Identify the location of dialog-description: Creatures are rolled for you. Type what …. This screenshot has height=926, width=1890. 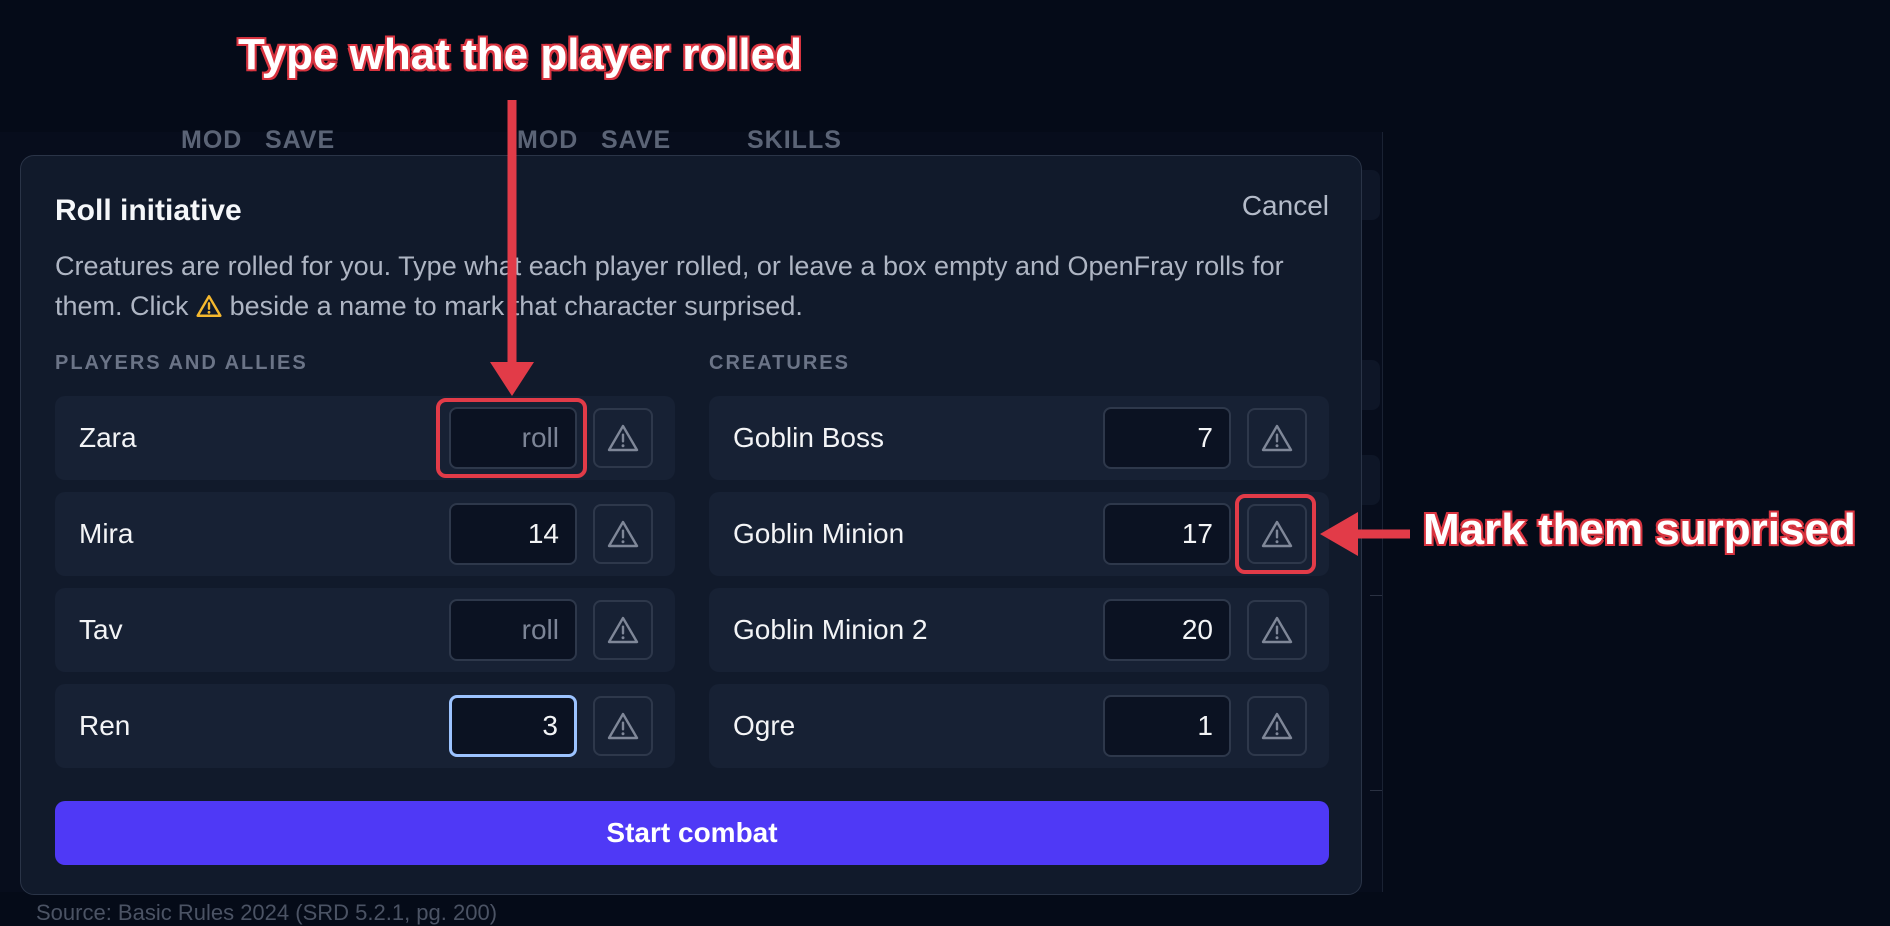
(700, 286).